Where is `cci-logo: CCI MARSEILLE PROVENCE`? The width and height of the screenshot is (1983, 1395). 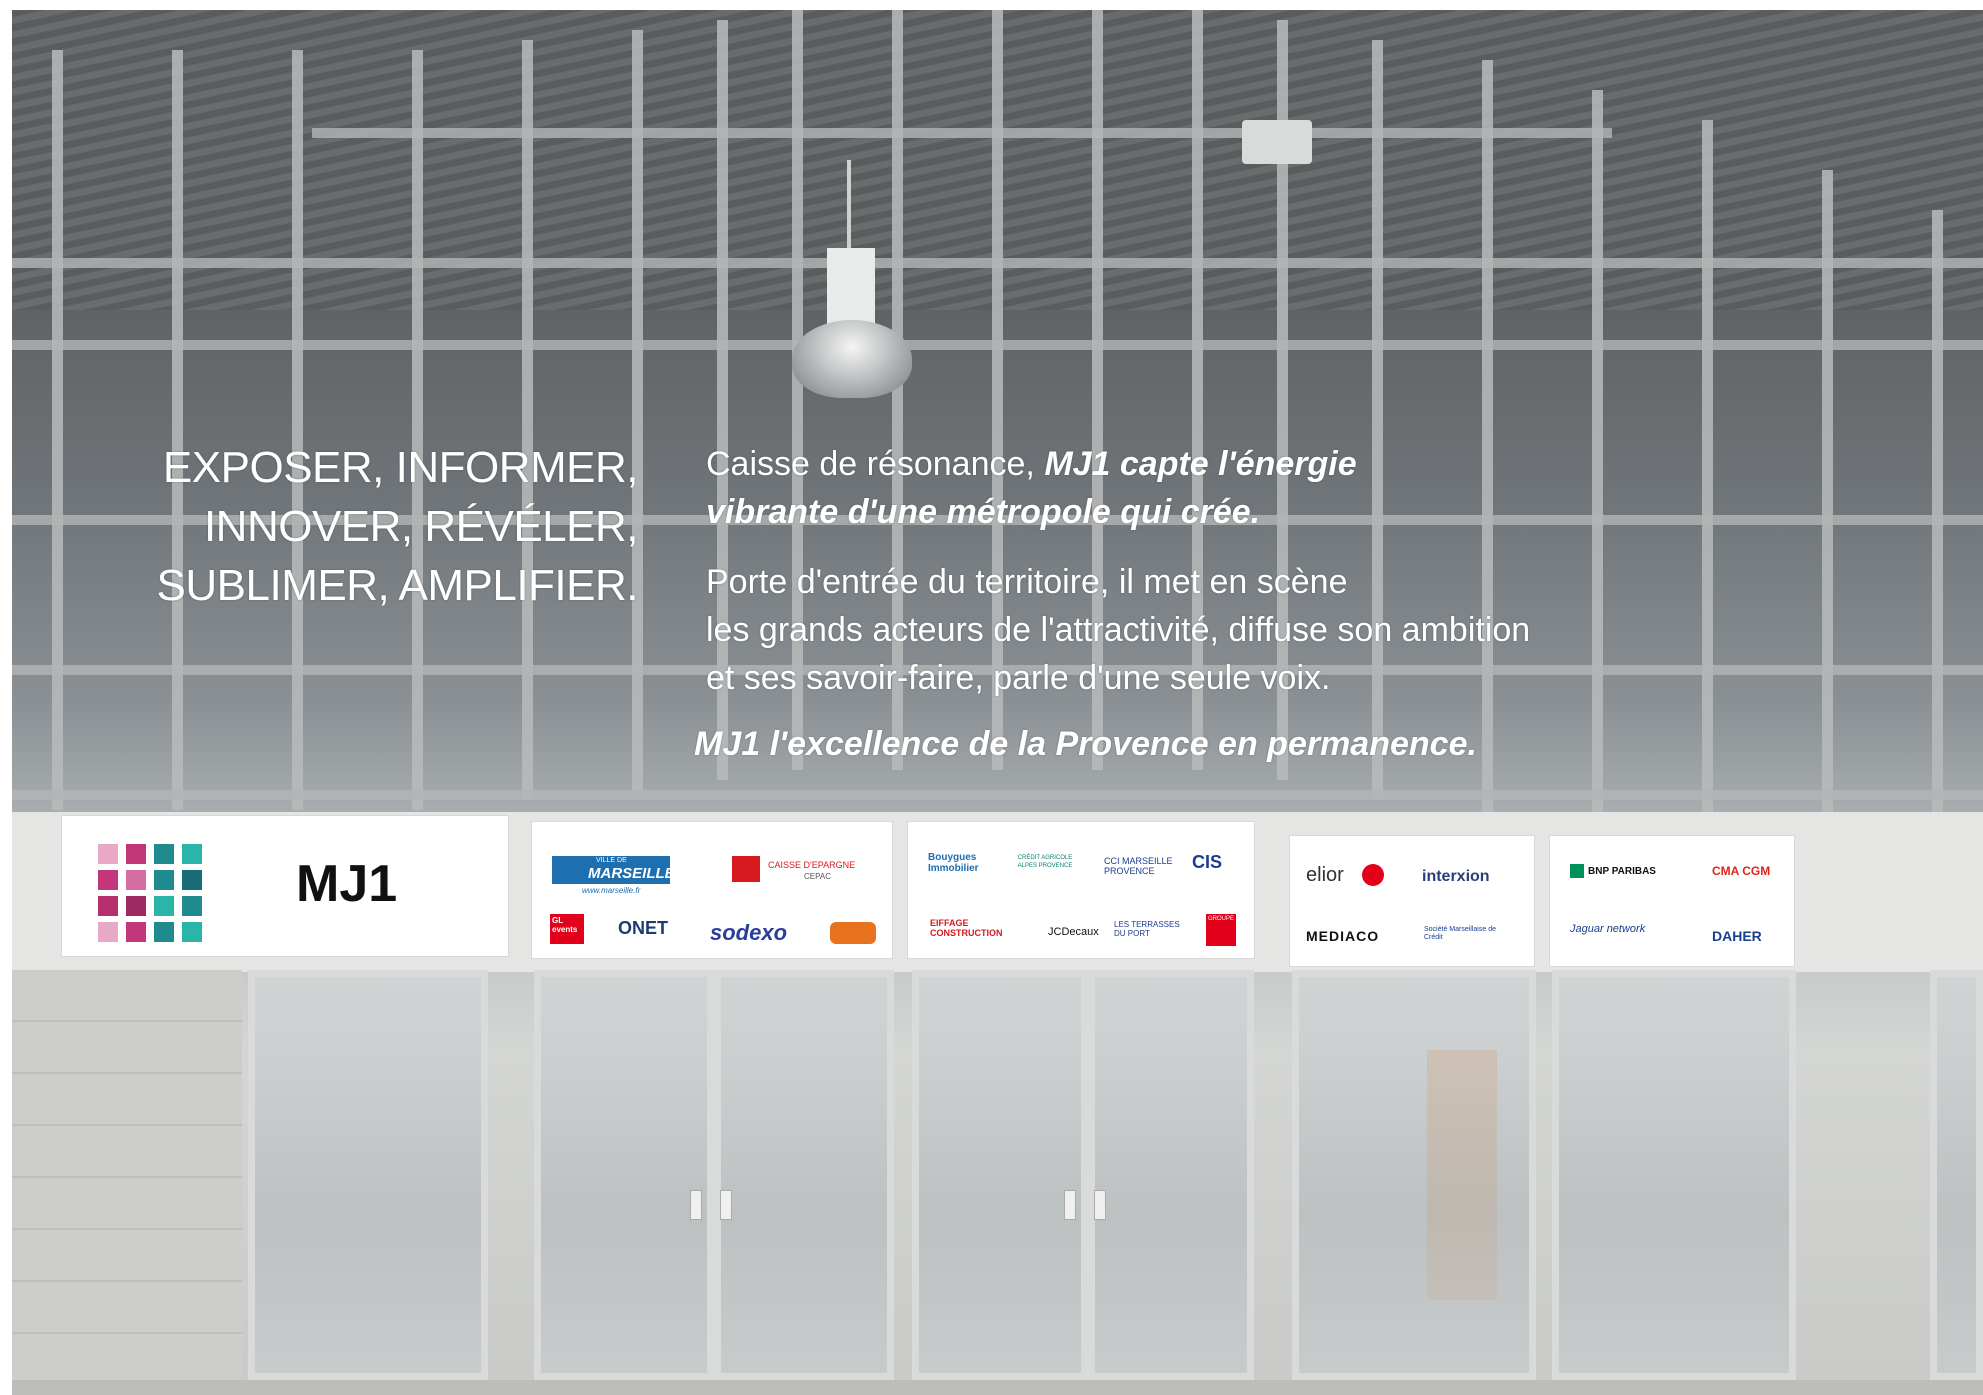 cci-logo: CCI MARSEILLE PROVENCE is located at coordinates (1138, 866).